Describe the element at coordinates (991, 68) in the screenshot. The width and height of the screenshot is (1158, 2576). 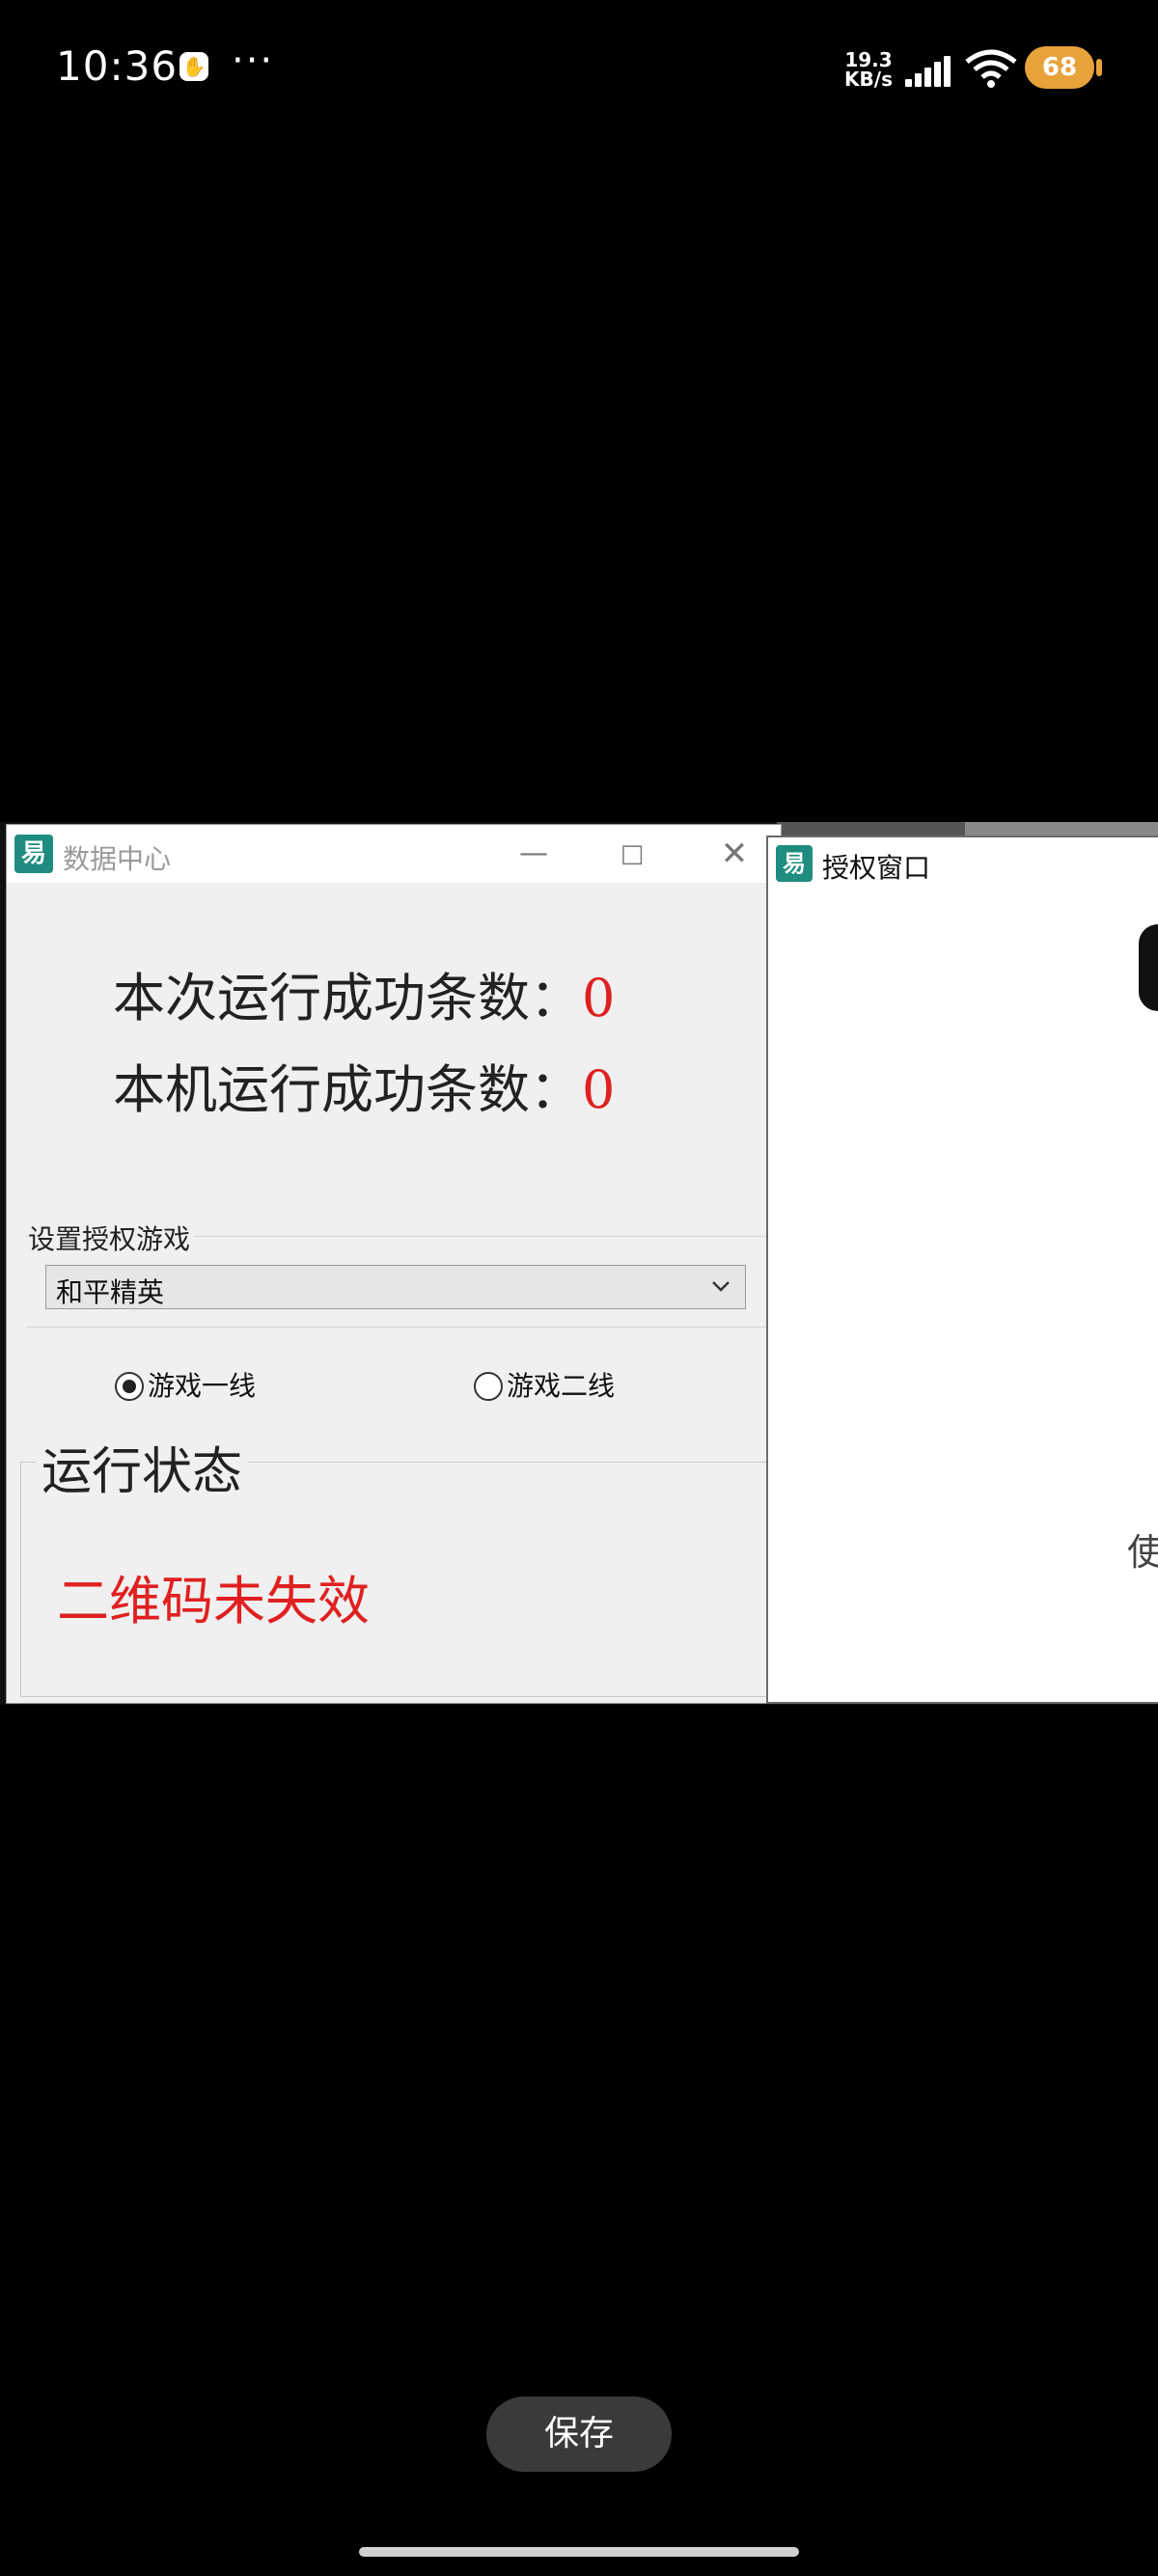
I see `wifi-icon` at that location.